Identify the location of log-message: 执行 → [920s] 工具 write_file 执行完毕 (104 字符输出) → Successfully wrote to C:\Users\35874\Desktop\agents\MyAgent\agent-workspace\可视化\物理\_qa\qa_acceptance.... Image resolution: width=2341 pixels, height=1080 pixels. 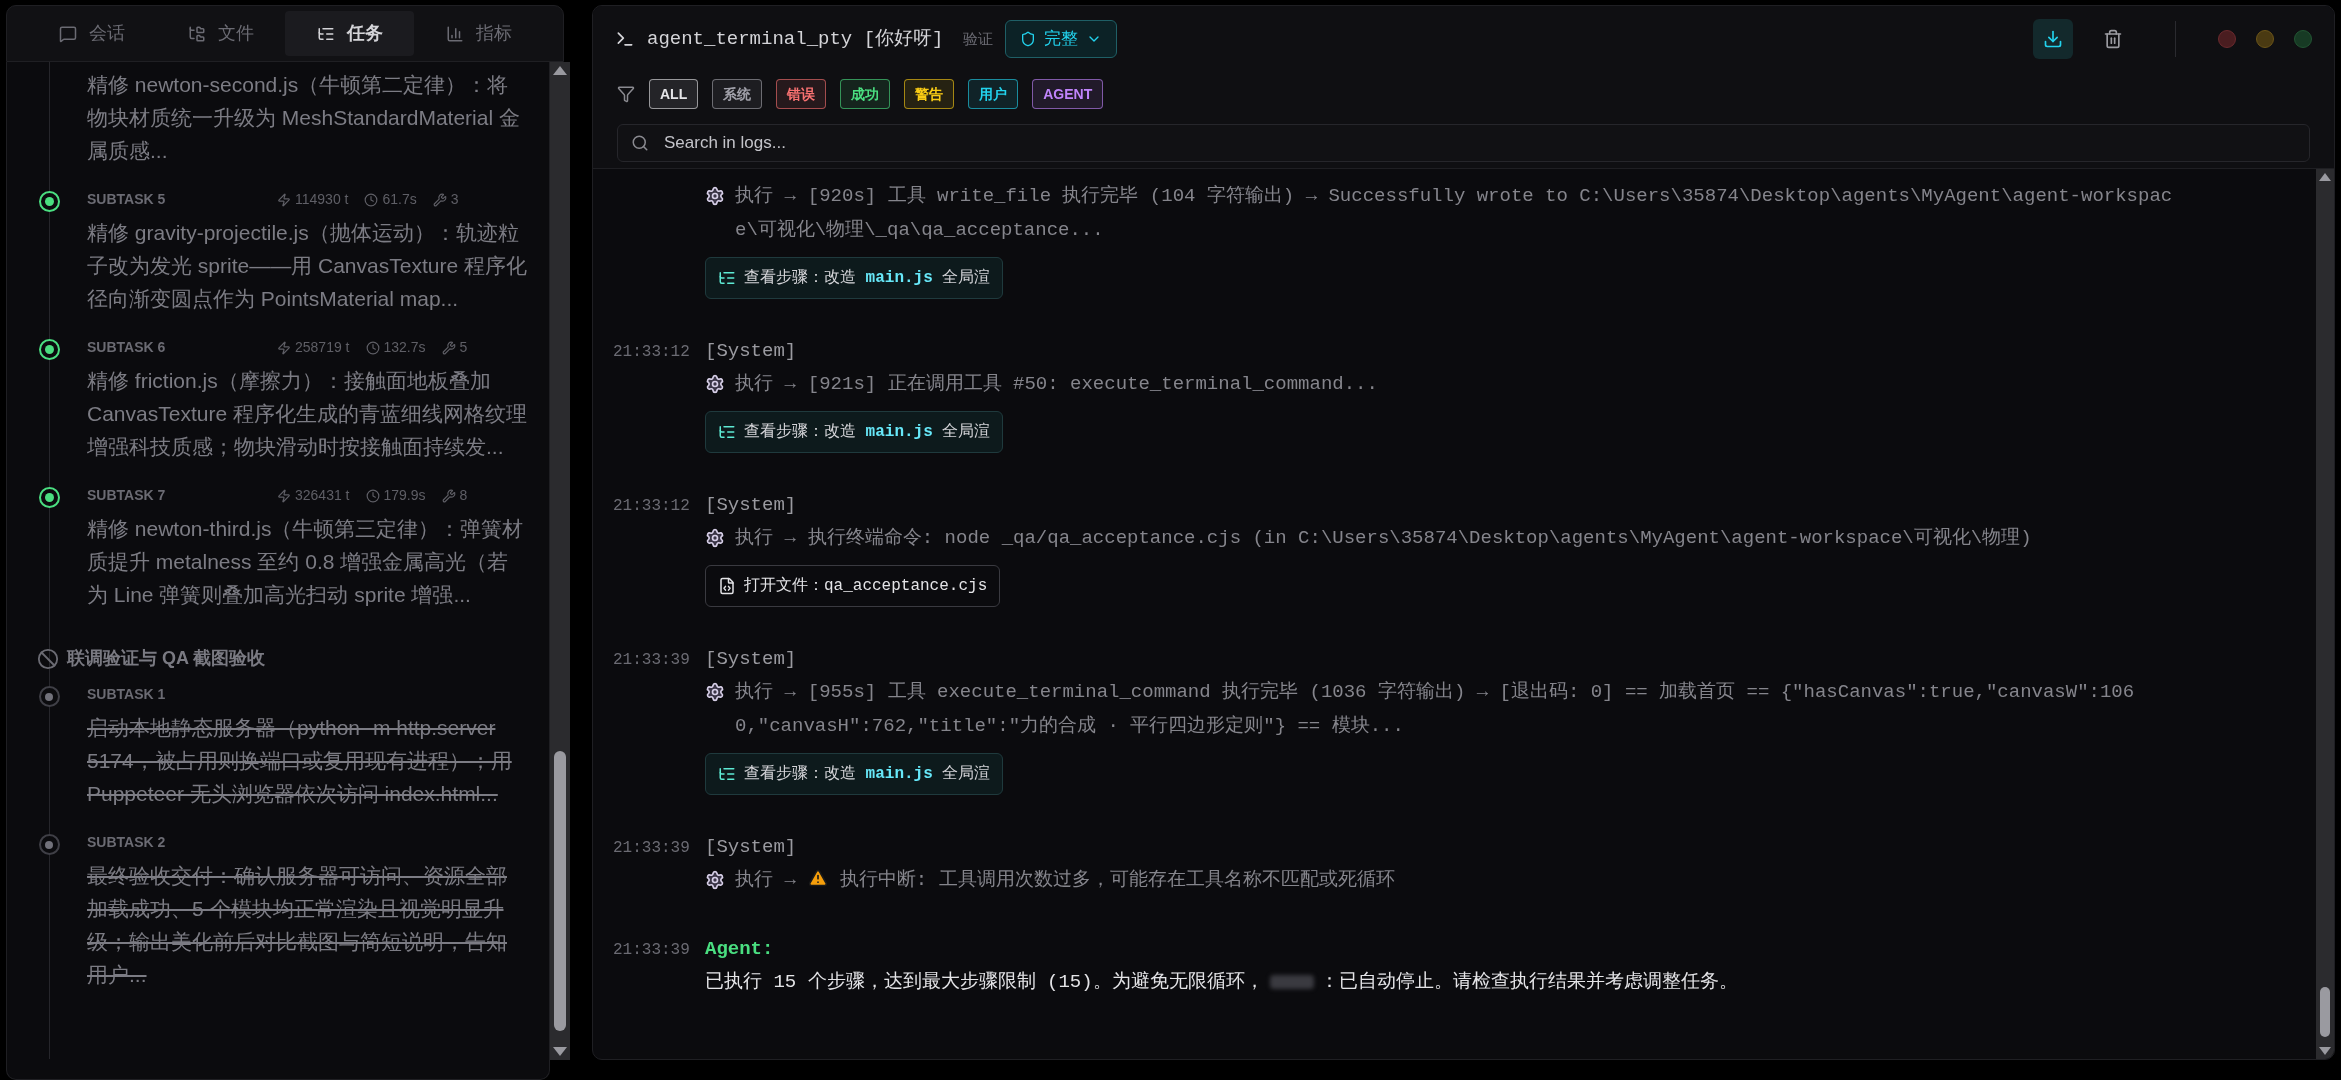
(1454, 213).